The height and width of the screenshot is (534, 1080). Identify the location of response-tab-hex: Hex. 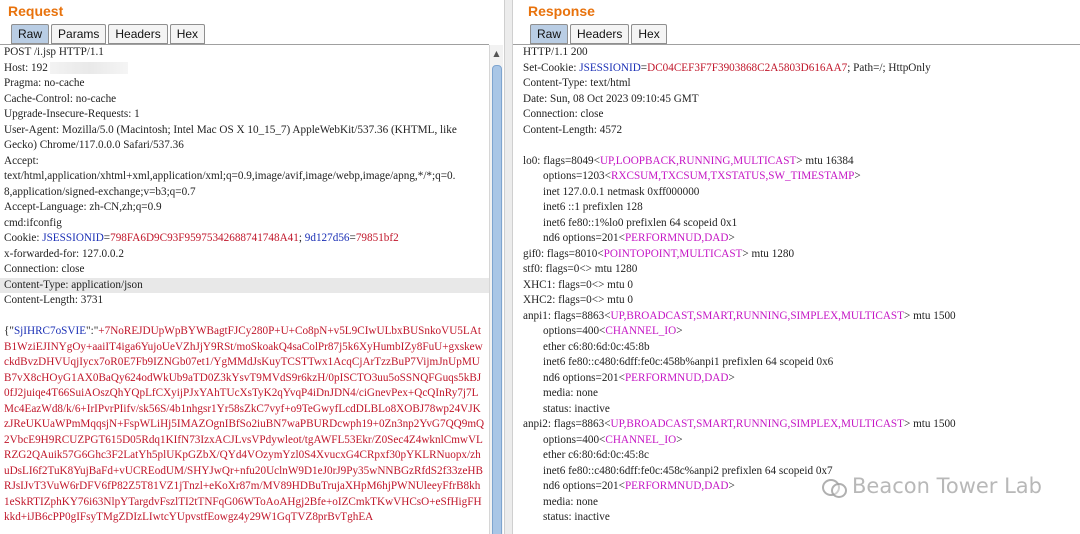
(649, 34).